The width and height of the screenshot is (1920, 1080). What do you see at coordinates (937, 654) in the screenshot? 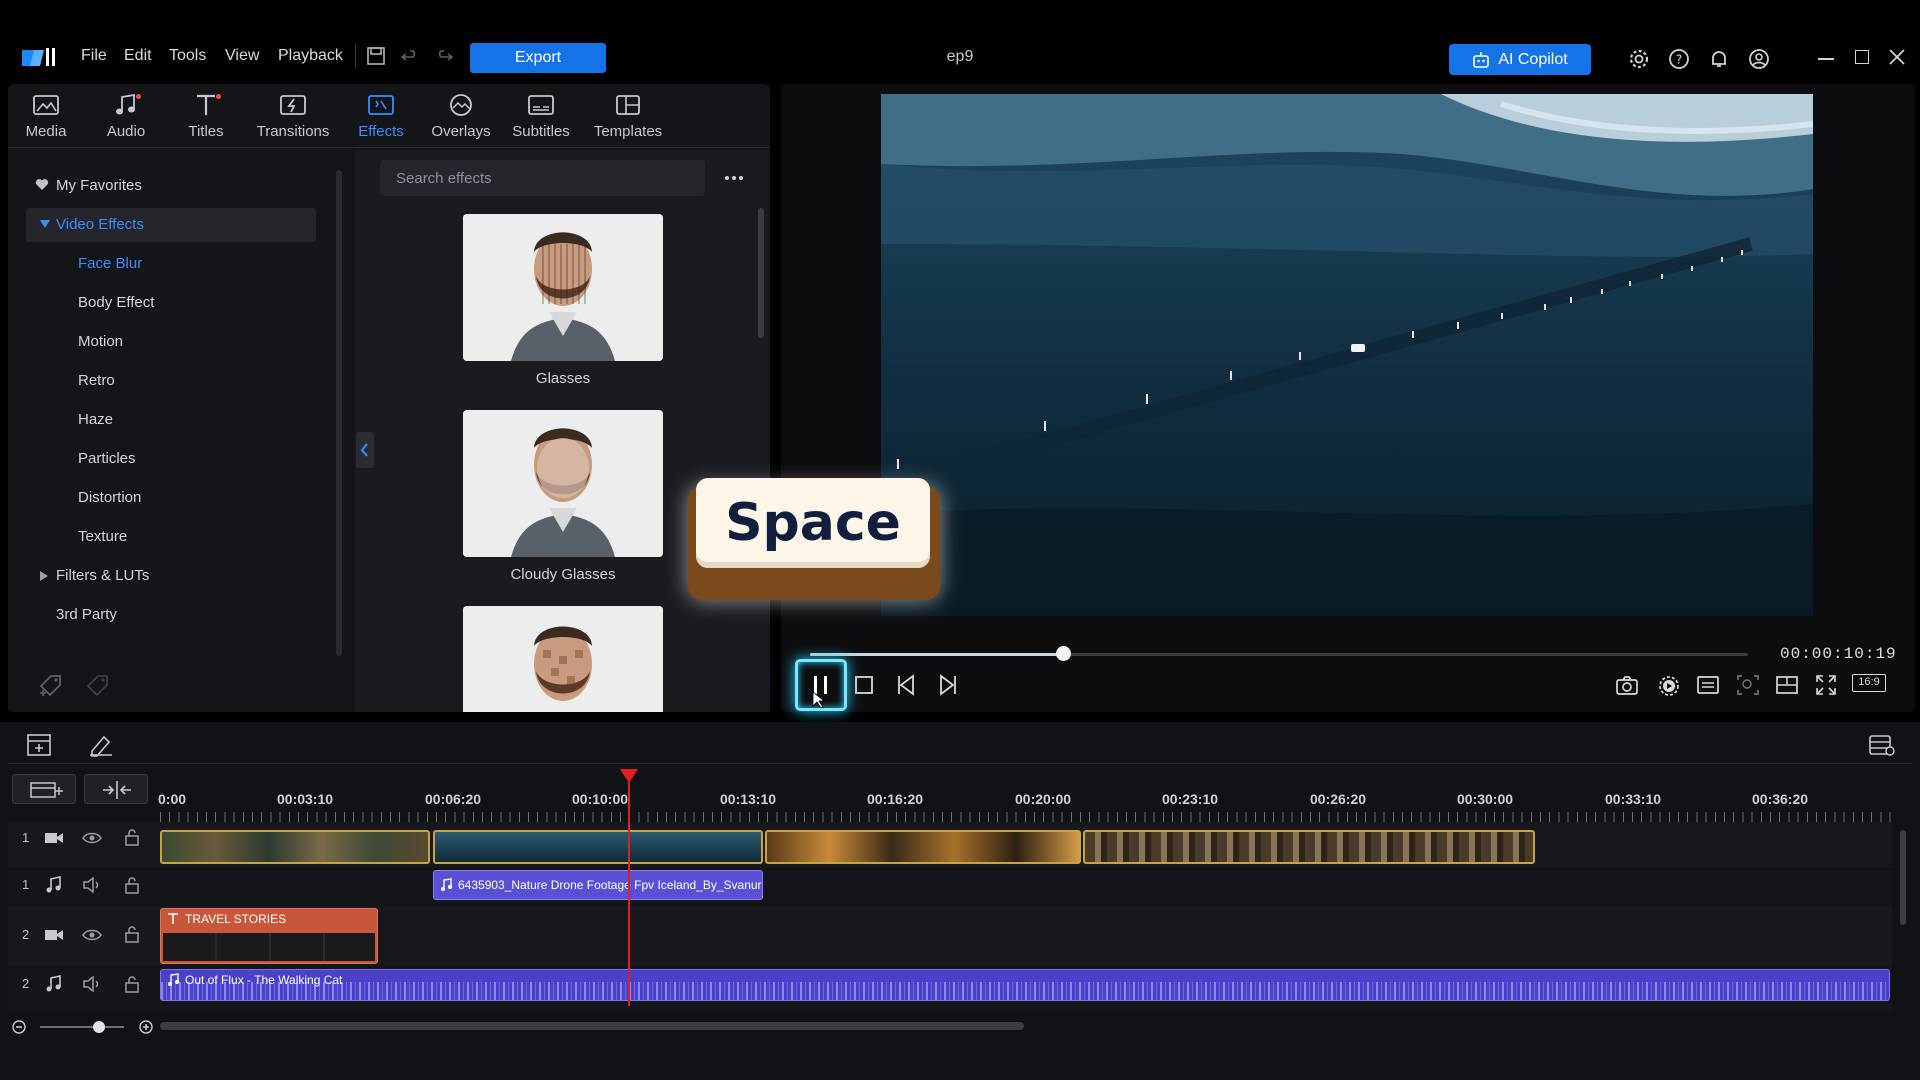
I see `scrub-progress` at bounding box center [937, 654].